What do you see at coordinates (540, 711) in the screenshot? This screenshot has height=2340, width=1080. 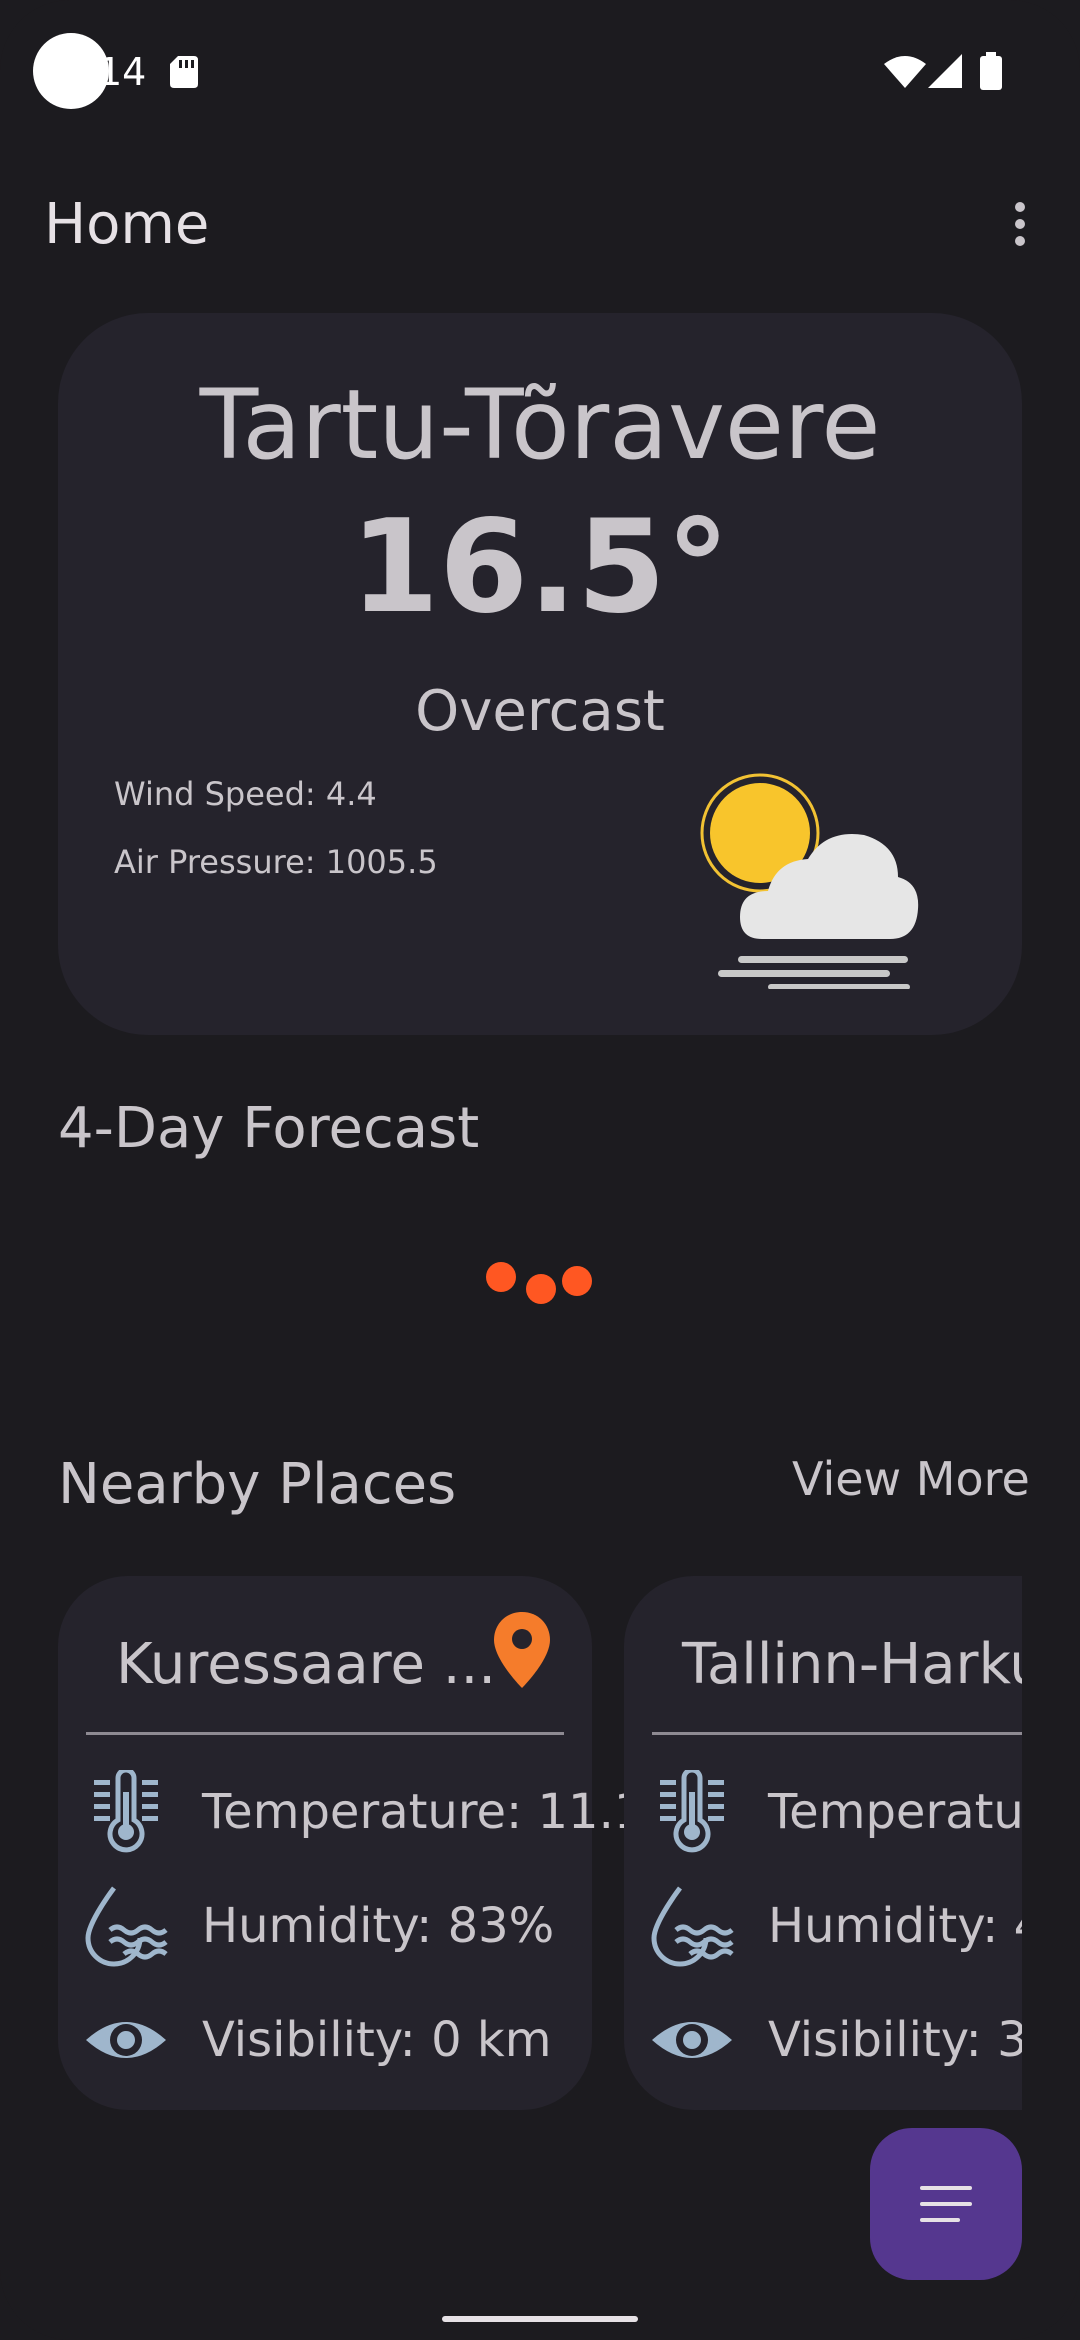 I see `weather-condition: Overcast` at bounding box center [540, 711].